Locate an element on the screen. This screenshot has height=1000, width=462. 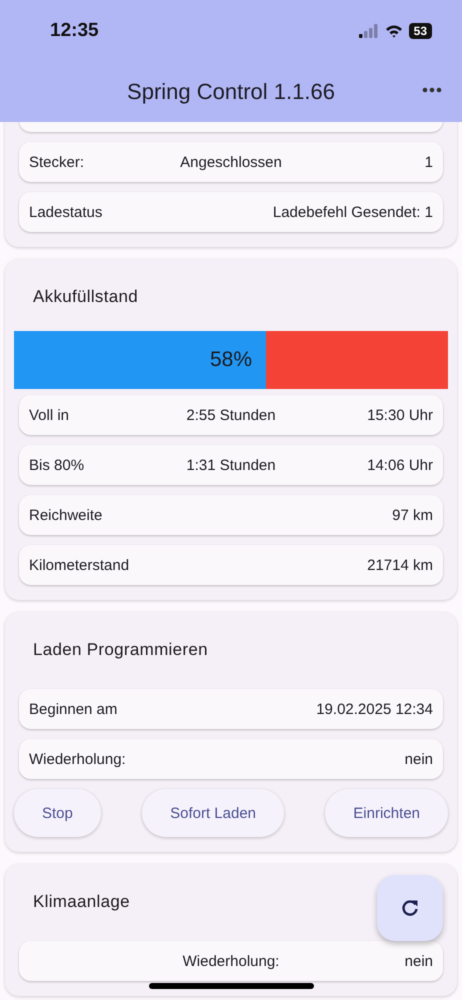
row-value: 97 km is located at coordinates (412, 515).